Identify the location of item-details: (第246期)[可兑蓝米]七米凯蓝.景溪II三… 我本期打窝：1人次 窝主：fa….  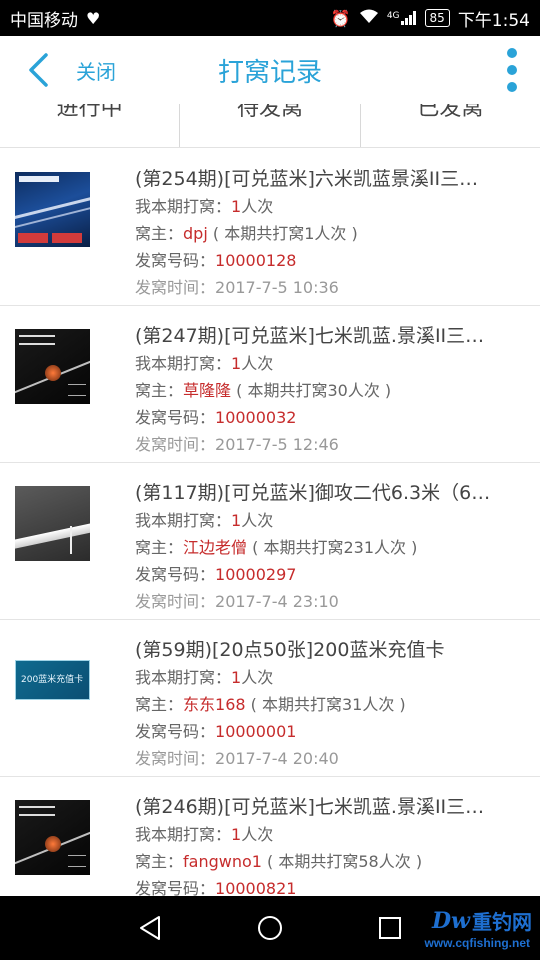
(327, 844).